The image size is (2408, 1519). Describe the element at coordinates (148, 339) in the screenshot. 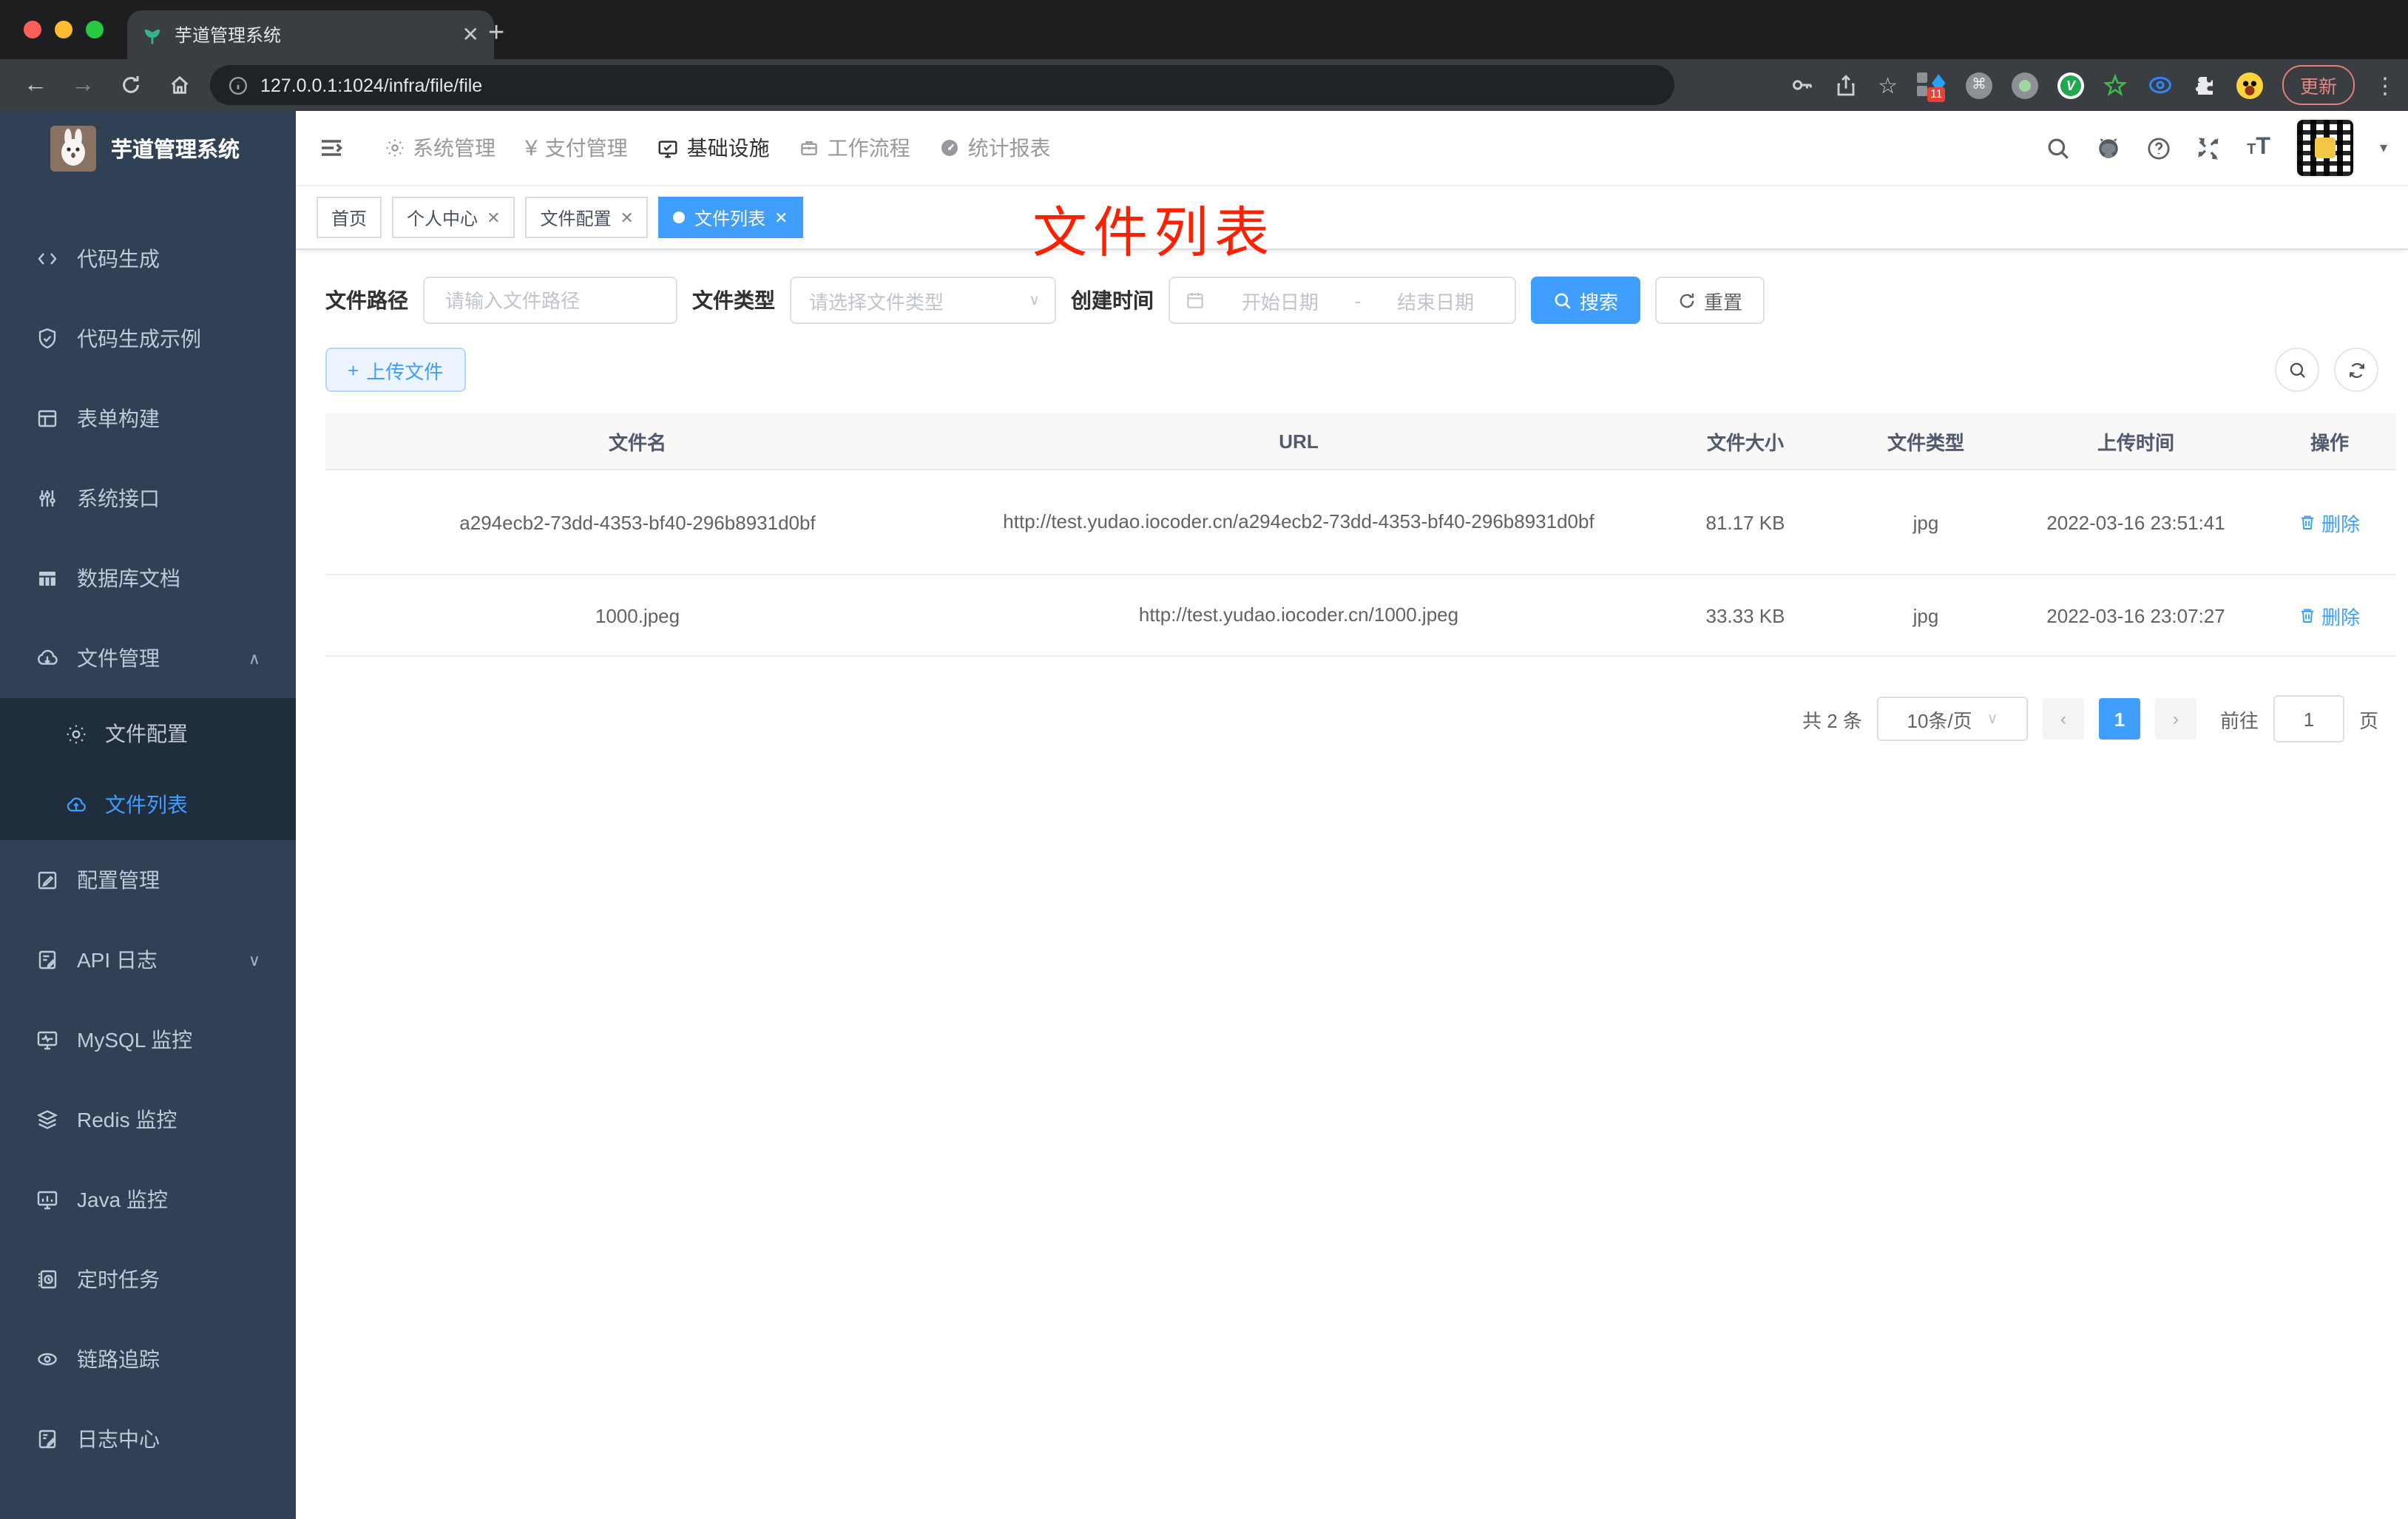

I see `sidebar-item-code-example: 代码生成示例` at that location.